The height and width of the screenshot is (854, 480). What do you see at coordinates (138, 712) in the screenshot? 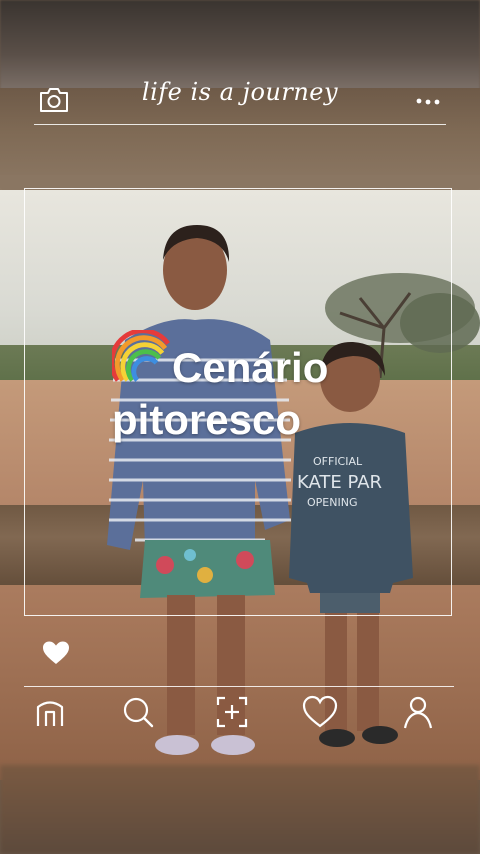
I see `search-icon` at bounding box center [138, 712].